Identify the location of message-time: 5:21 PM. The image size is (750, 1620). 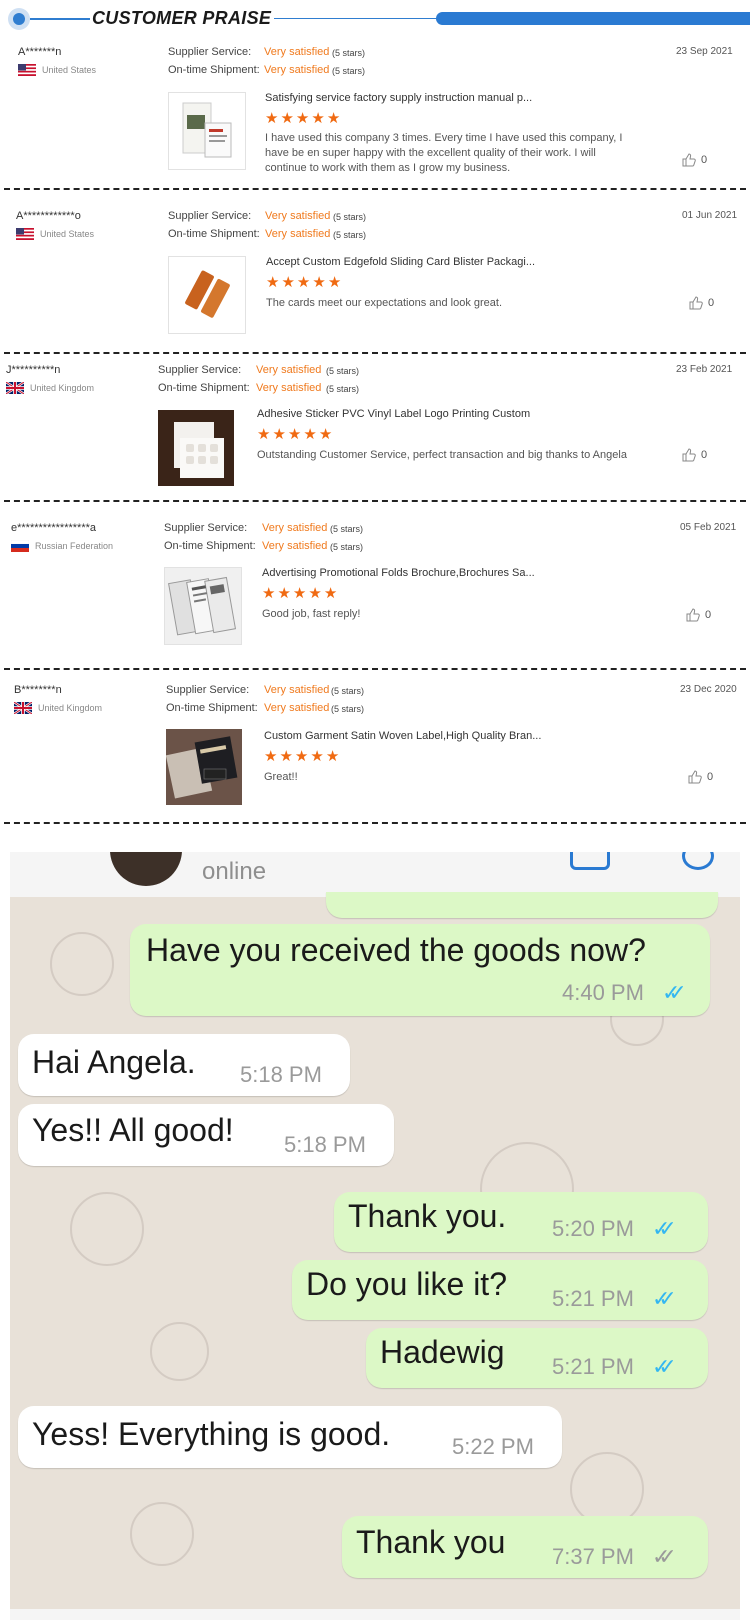
(593, 1298).